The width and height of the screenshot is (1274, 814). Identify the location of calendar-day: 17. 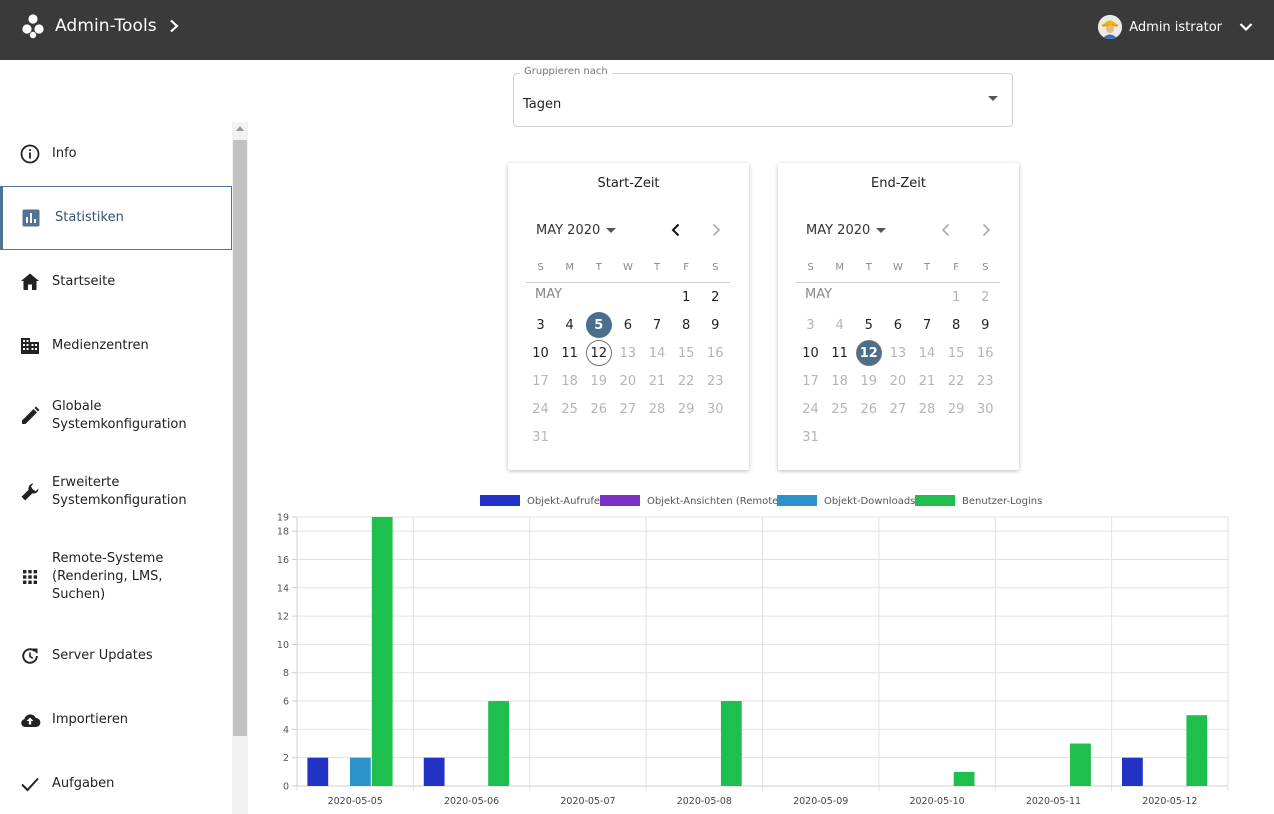
(540, 381).